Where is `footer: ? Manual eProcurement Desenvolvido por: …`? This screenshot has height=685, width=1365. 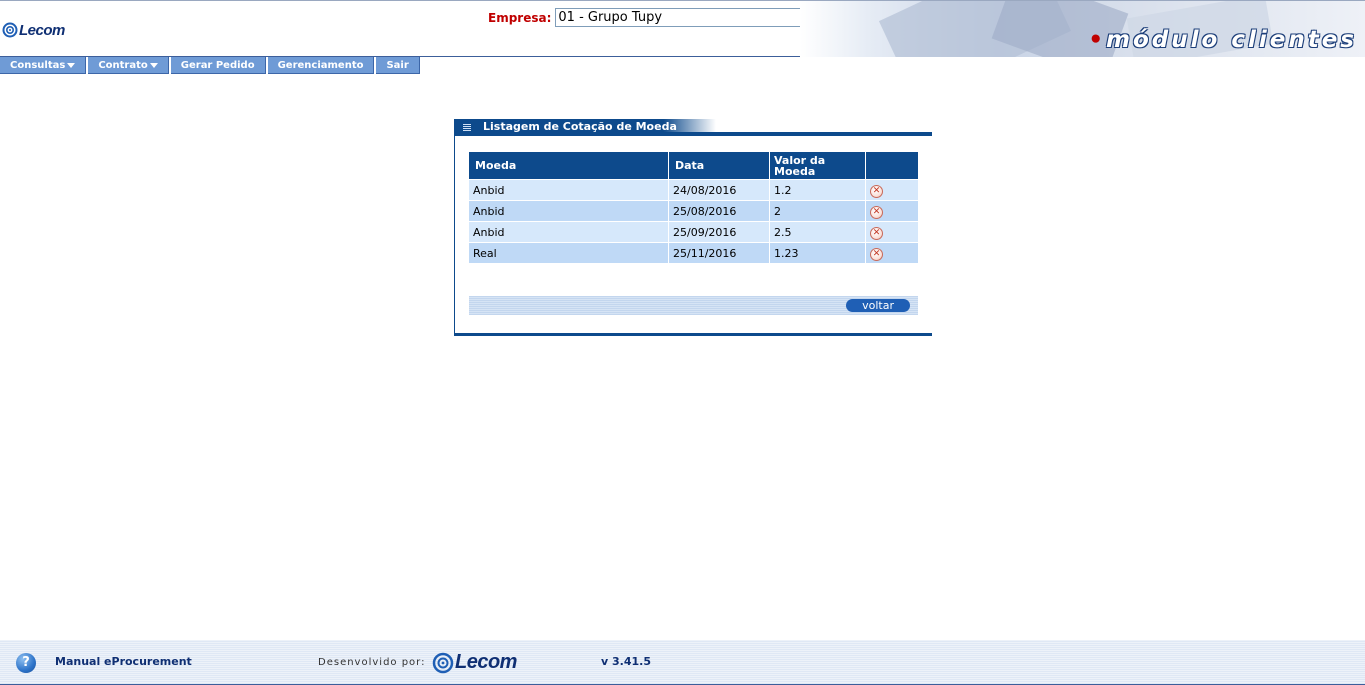
footer: ? Manual eProcurement Desenvolvido por: … is located at coordinates (682, 662).